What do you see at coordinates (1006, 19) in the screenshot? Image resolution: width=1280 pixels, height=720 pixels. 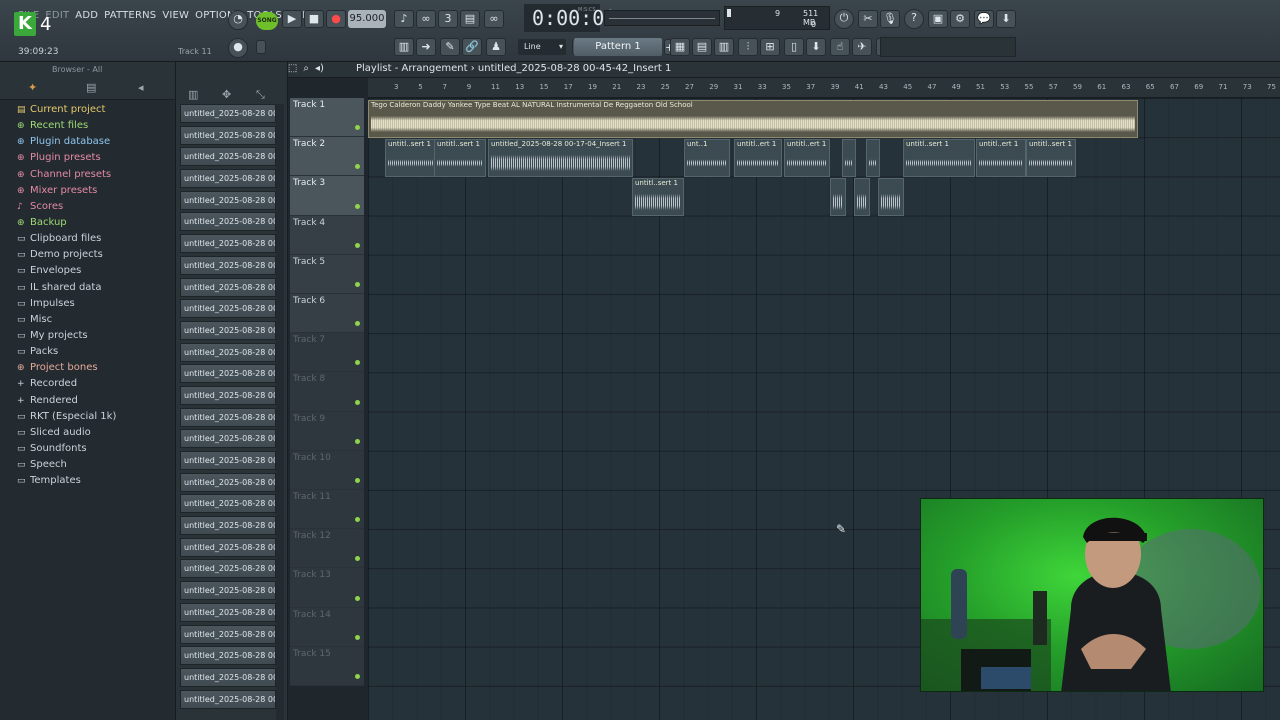 I see `download-icon: ⬇` at bounding box center [1006, 19].